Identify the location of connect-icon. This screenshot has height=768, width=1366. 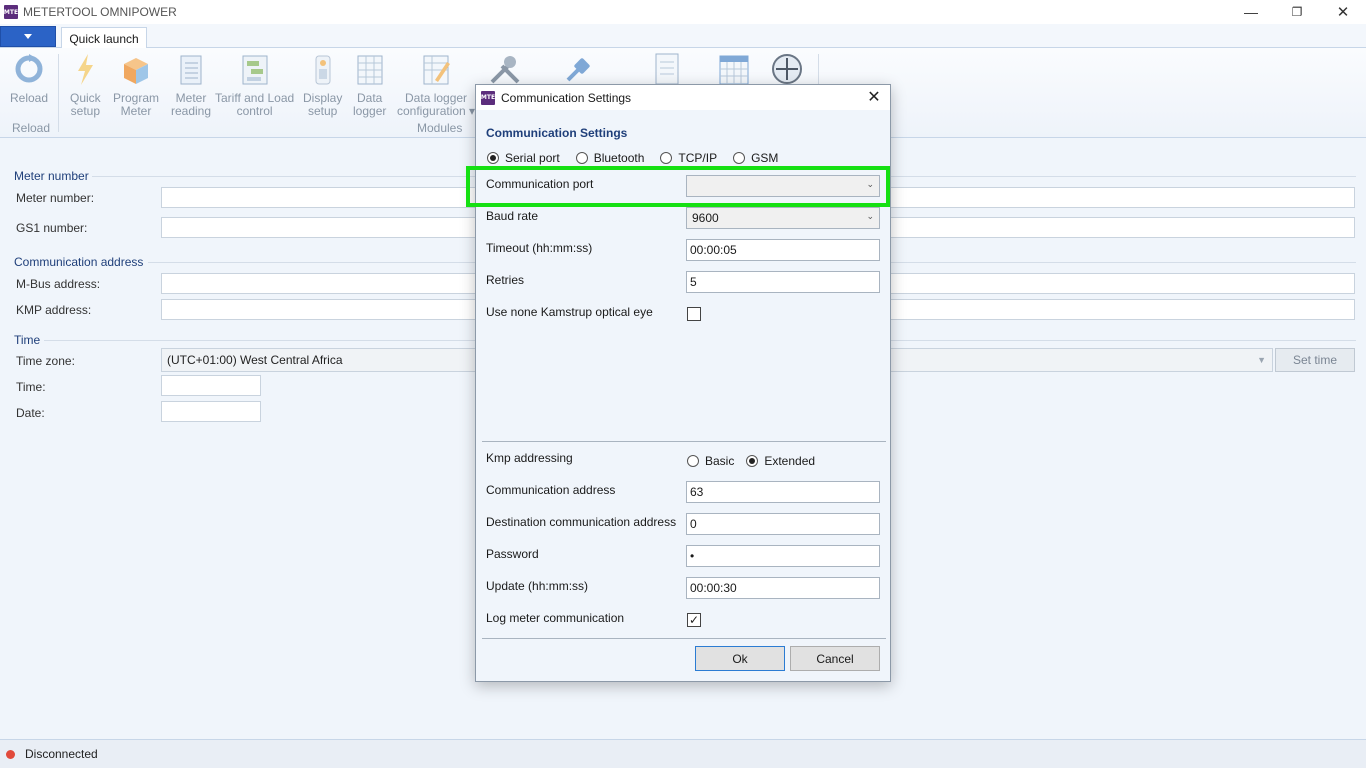
(579, 69).